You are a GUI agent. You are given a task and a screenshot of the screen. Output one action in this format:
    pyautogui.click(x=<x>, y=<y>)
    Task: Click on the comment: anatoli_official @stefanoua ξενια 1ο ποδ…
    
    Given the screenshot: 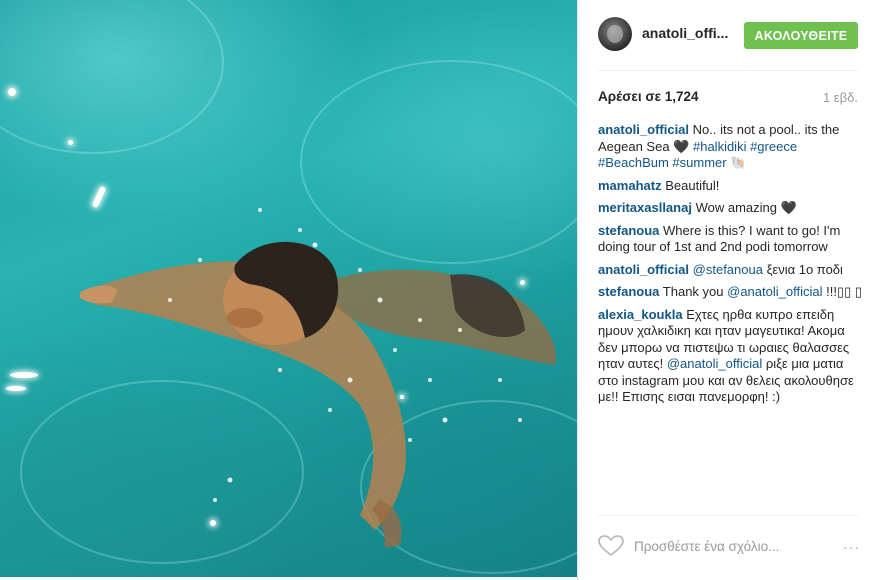 What is the action you would take?
    pyautogui.click(x=730, y=270)
    